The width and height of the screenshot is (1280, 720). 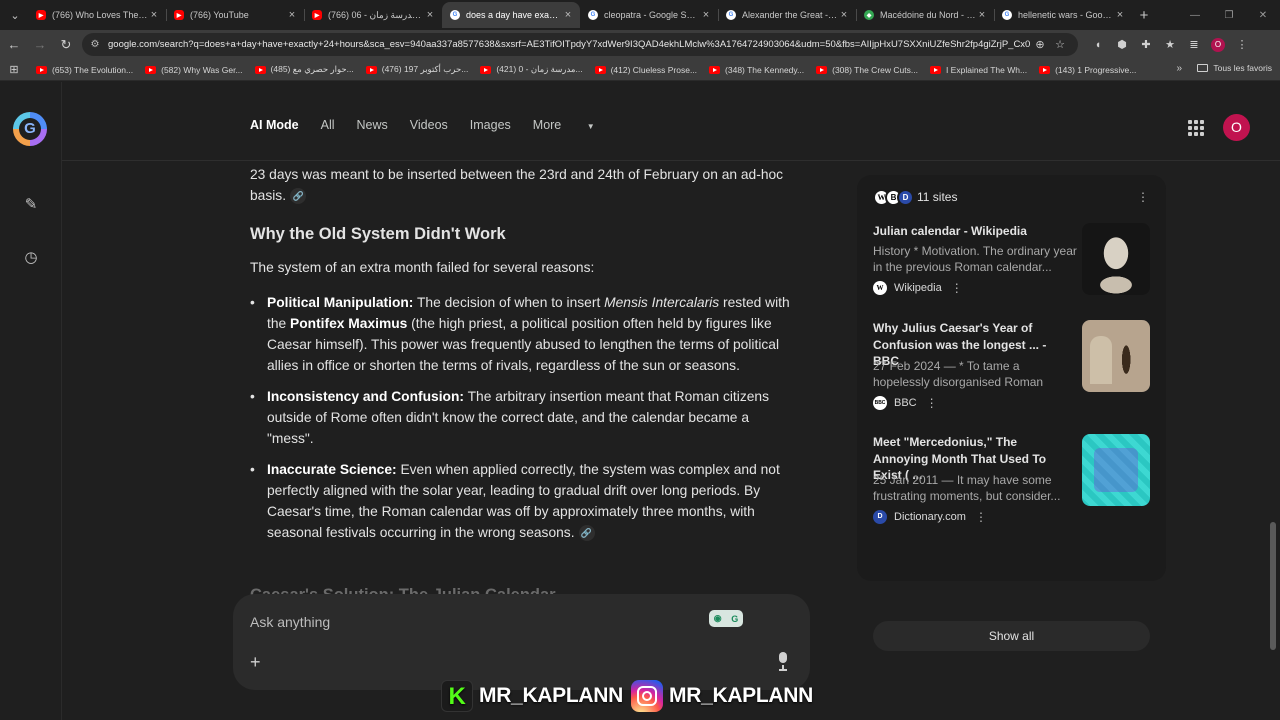 I want to click on browser-tab: ▶ (766) YouTube ×, so click(x=235, y=15).